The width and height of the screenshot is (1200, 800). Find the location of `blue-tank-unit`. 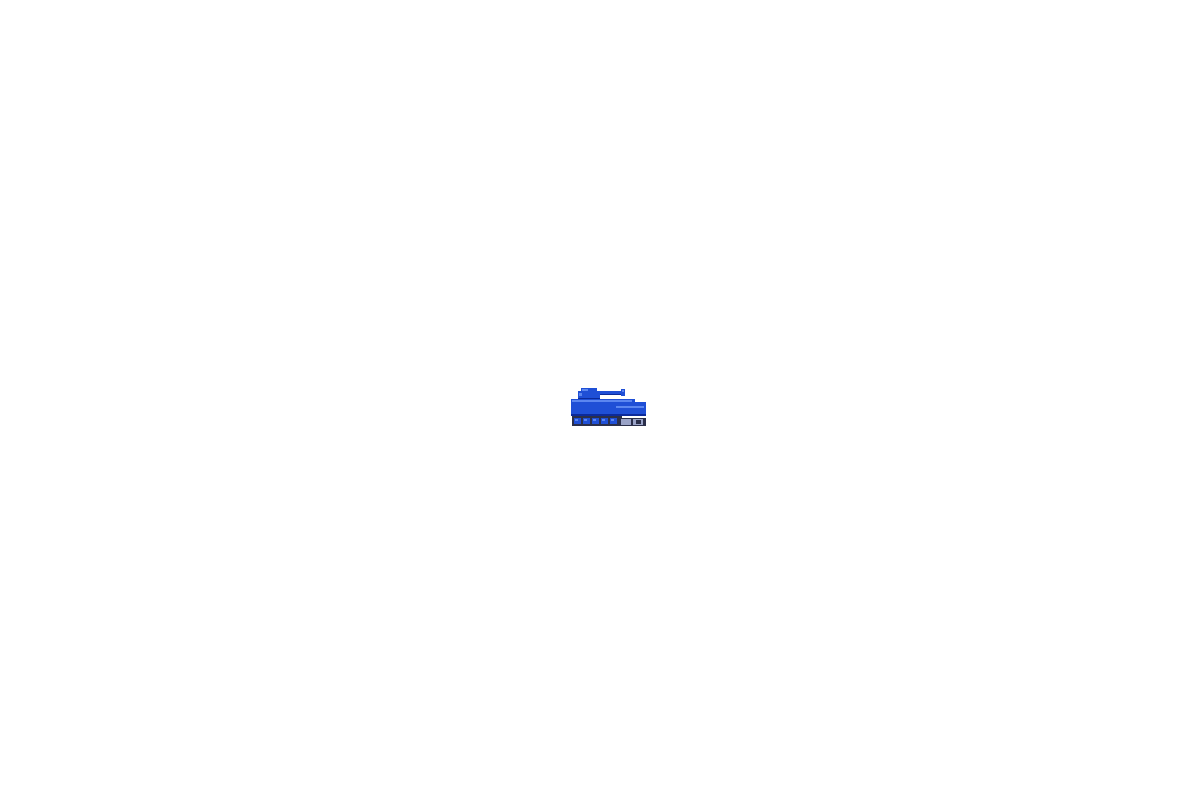

blue-tank-unit is located at coordinates (608, 407).